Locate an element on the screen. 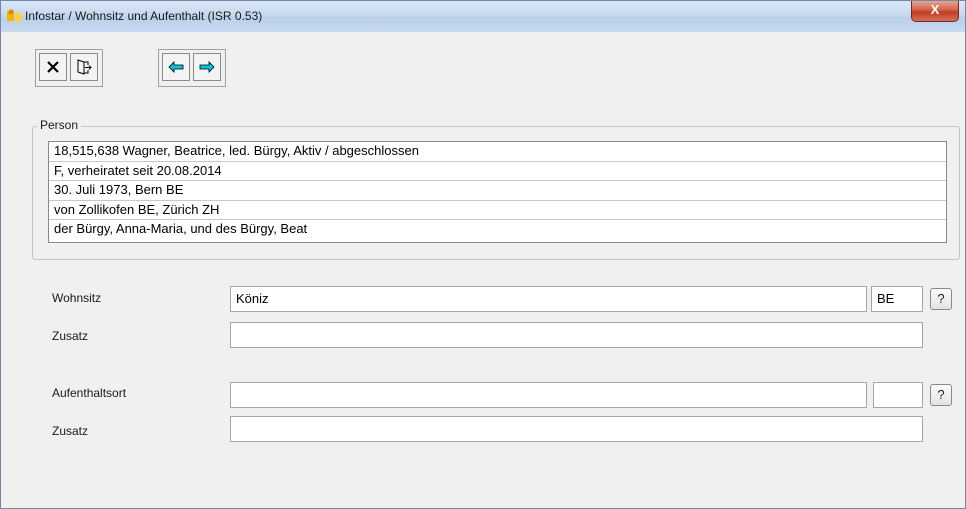 This screenshot has width=966, height=509. person-line-origin: von Zollikofen BE, Zürich ZH is located at coordinates (497, 210).